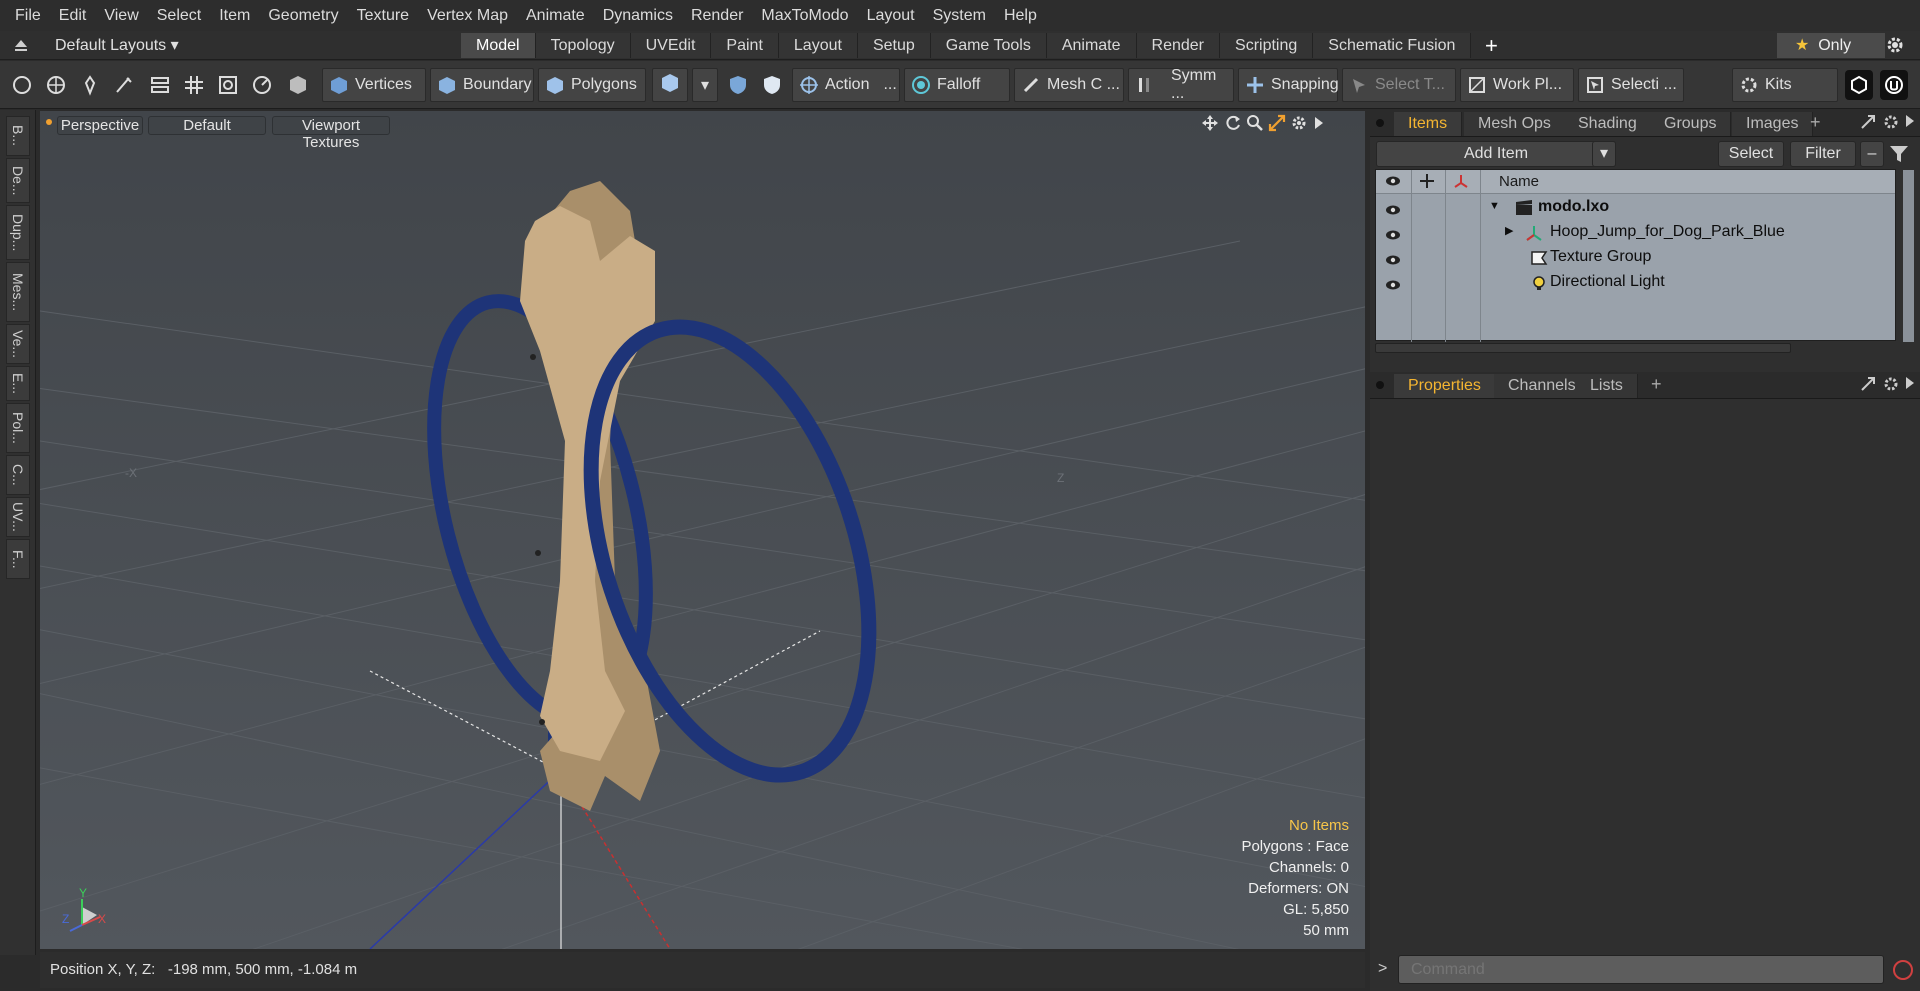 The width and height of the screenshot is (1920, 991). Describe the element at coordinates (1233, 125) in the screenshot. I see `rotate-icon` at that location.